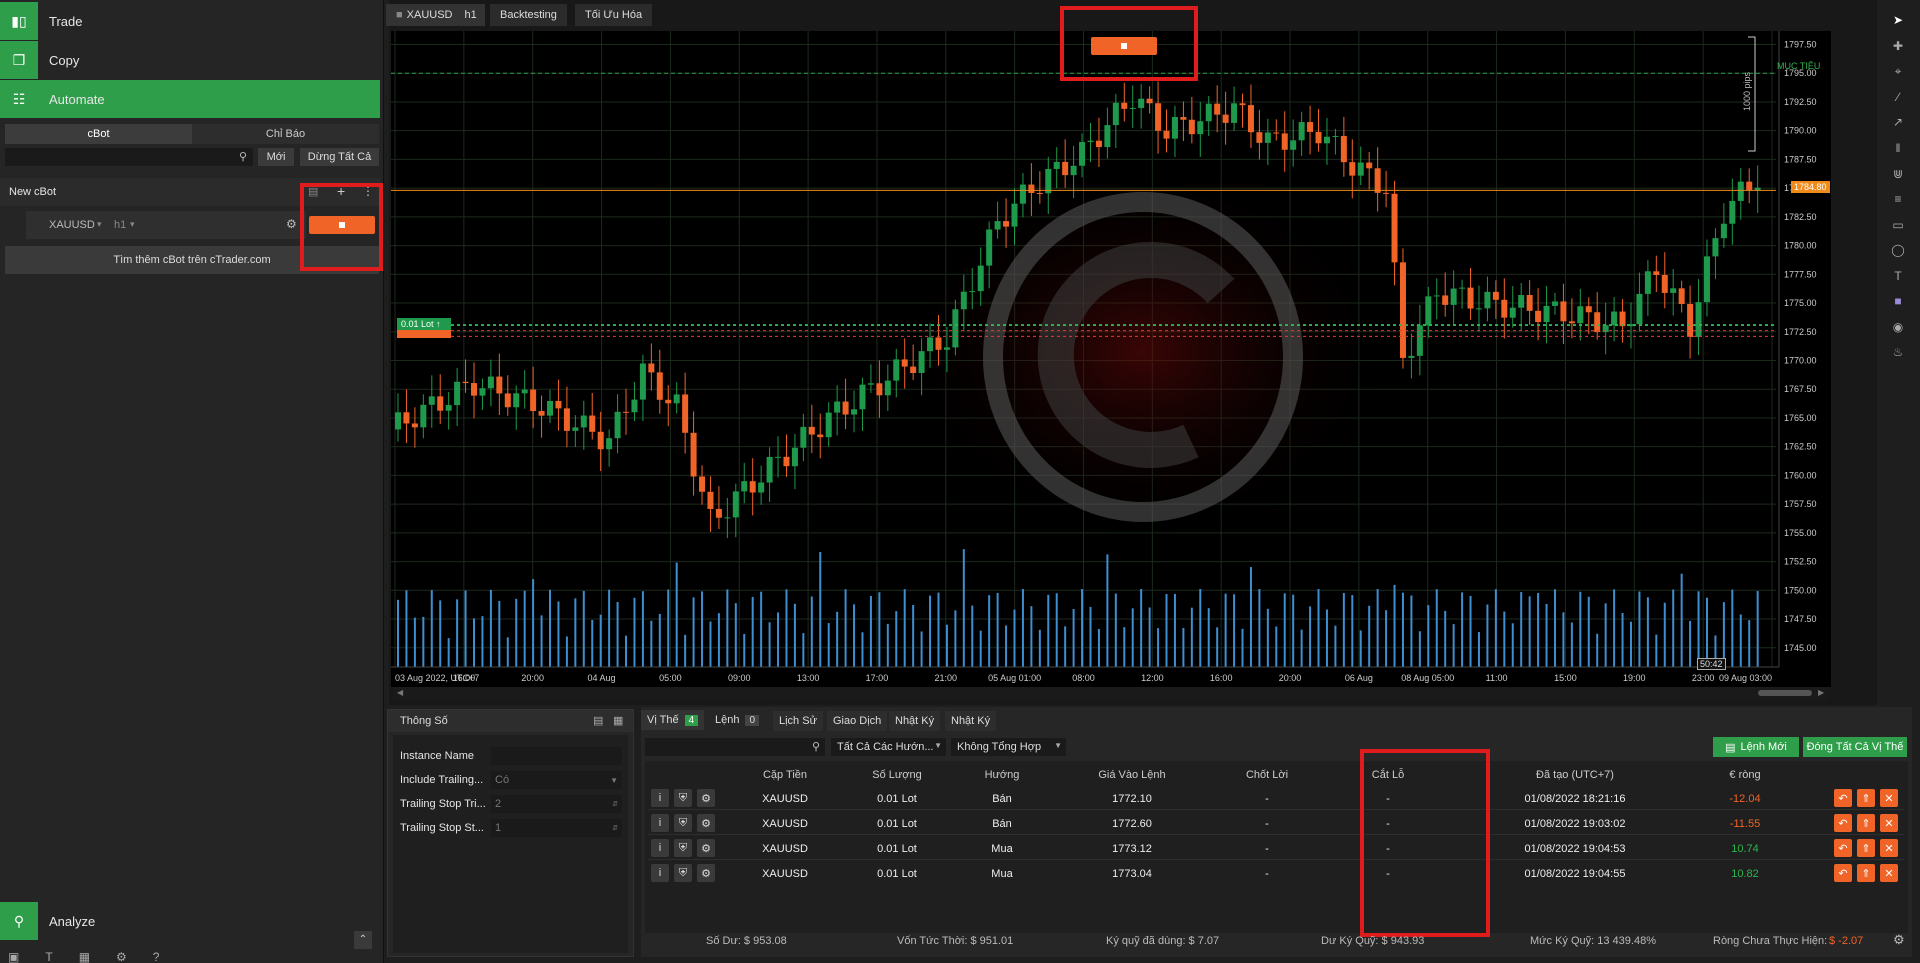 The width and height of the screenshot is (1920, 963). What do you see at coordinates (1898, 97) in the screenshot?
I see `trendline-icon: ∕` at bounding box center [1898, 97].